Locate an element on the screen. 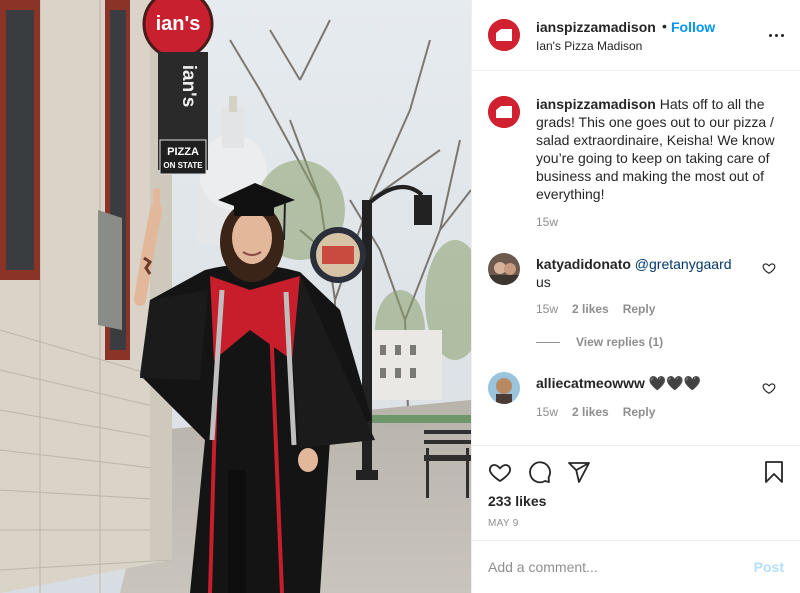 This screenshot has width=800, height=593. svg-text: PIZZA is located at coordinates (183, 152).